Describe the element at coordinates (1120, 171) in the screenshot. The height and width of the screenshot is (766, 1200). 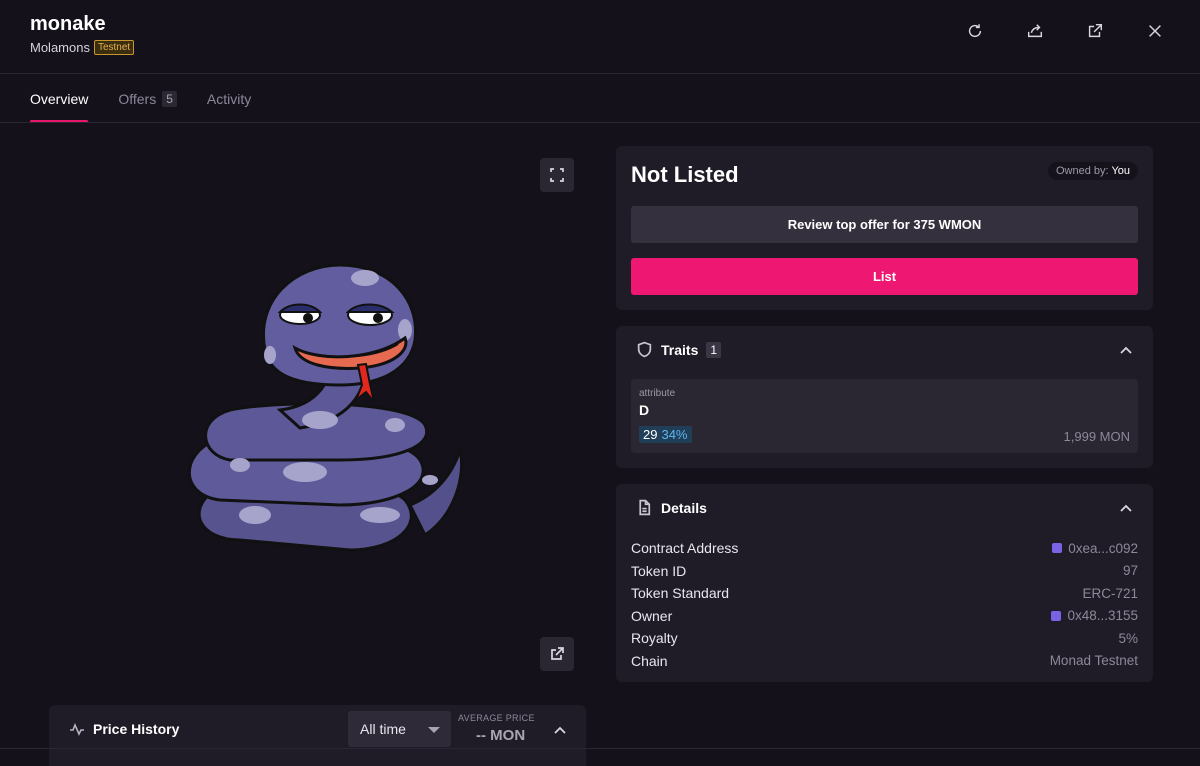
I see `owner-name: You` at that location.